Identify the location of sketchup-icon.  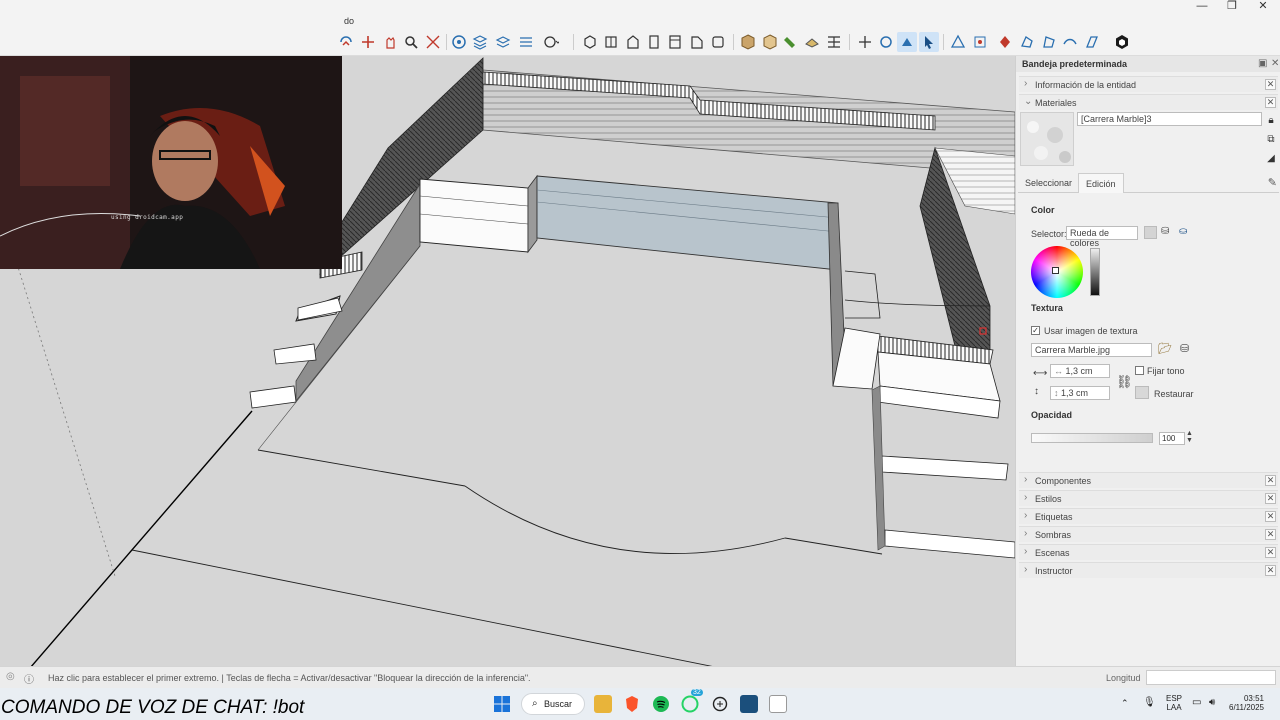
(749, 704).